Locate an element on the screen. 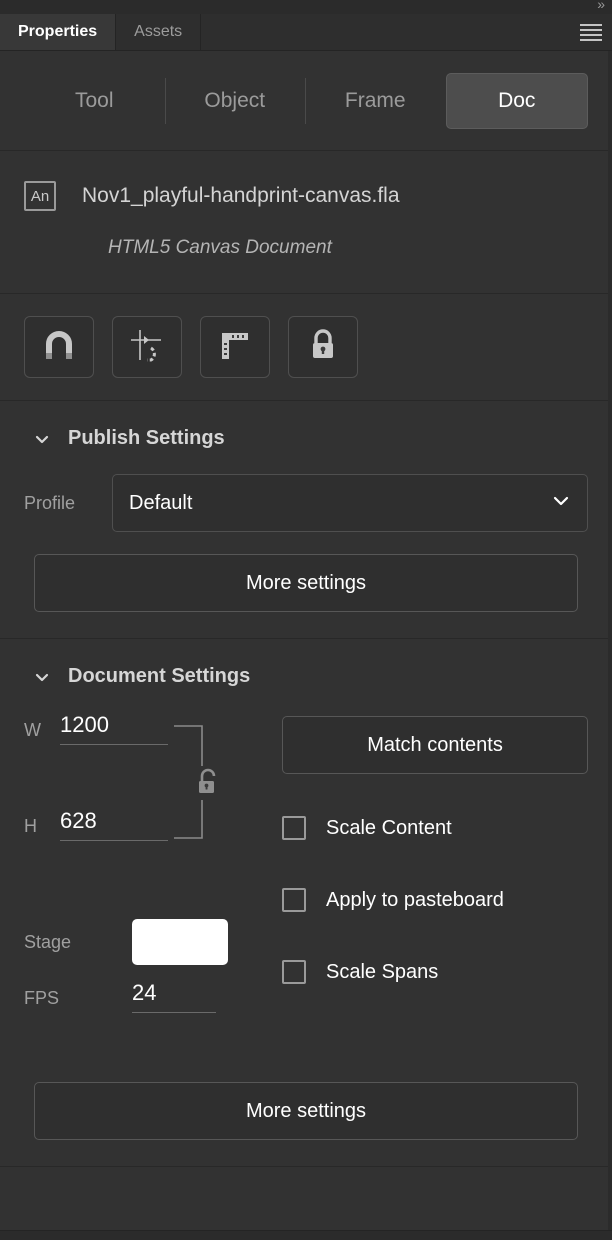  fps-underline is located at coordinates (174, 1012).